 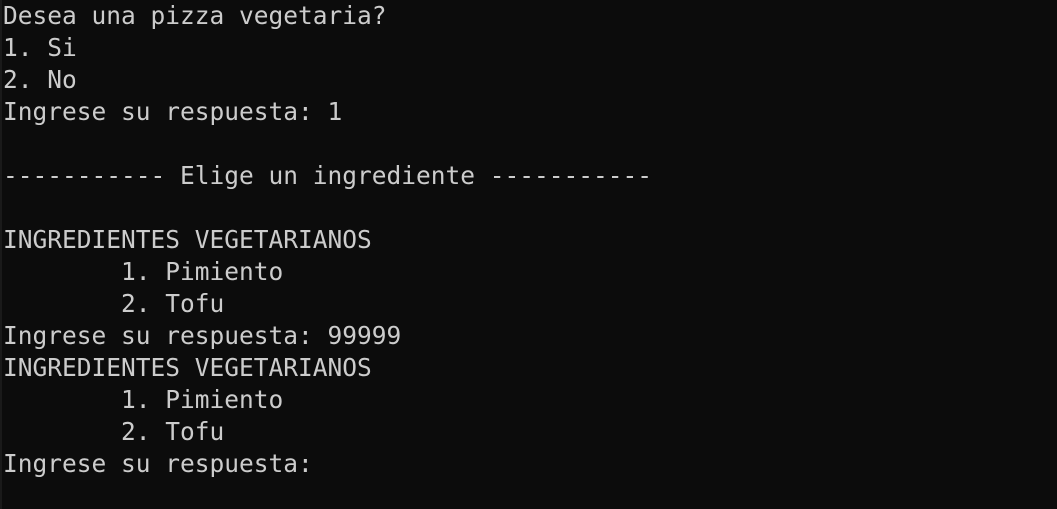 I want to click on option-yes: 1. Si, so click(x=40, y=47).